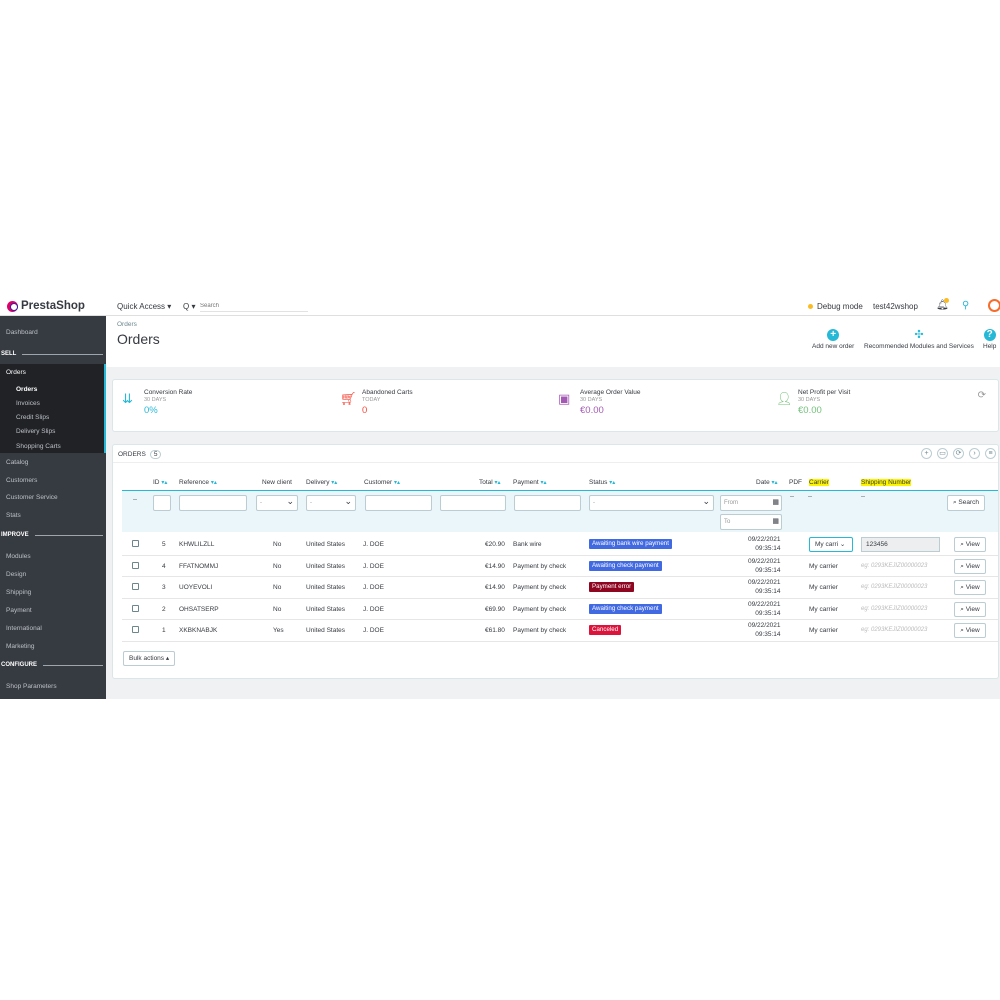 Image resolution: width=1000 pixels, height=1000 pixels. What do you see at coordinates (16, 574) in the screenshot?
I see `sidebar-item-design: Design` at bounding box center [16, 574].